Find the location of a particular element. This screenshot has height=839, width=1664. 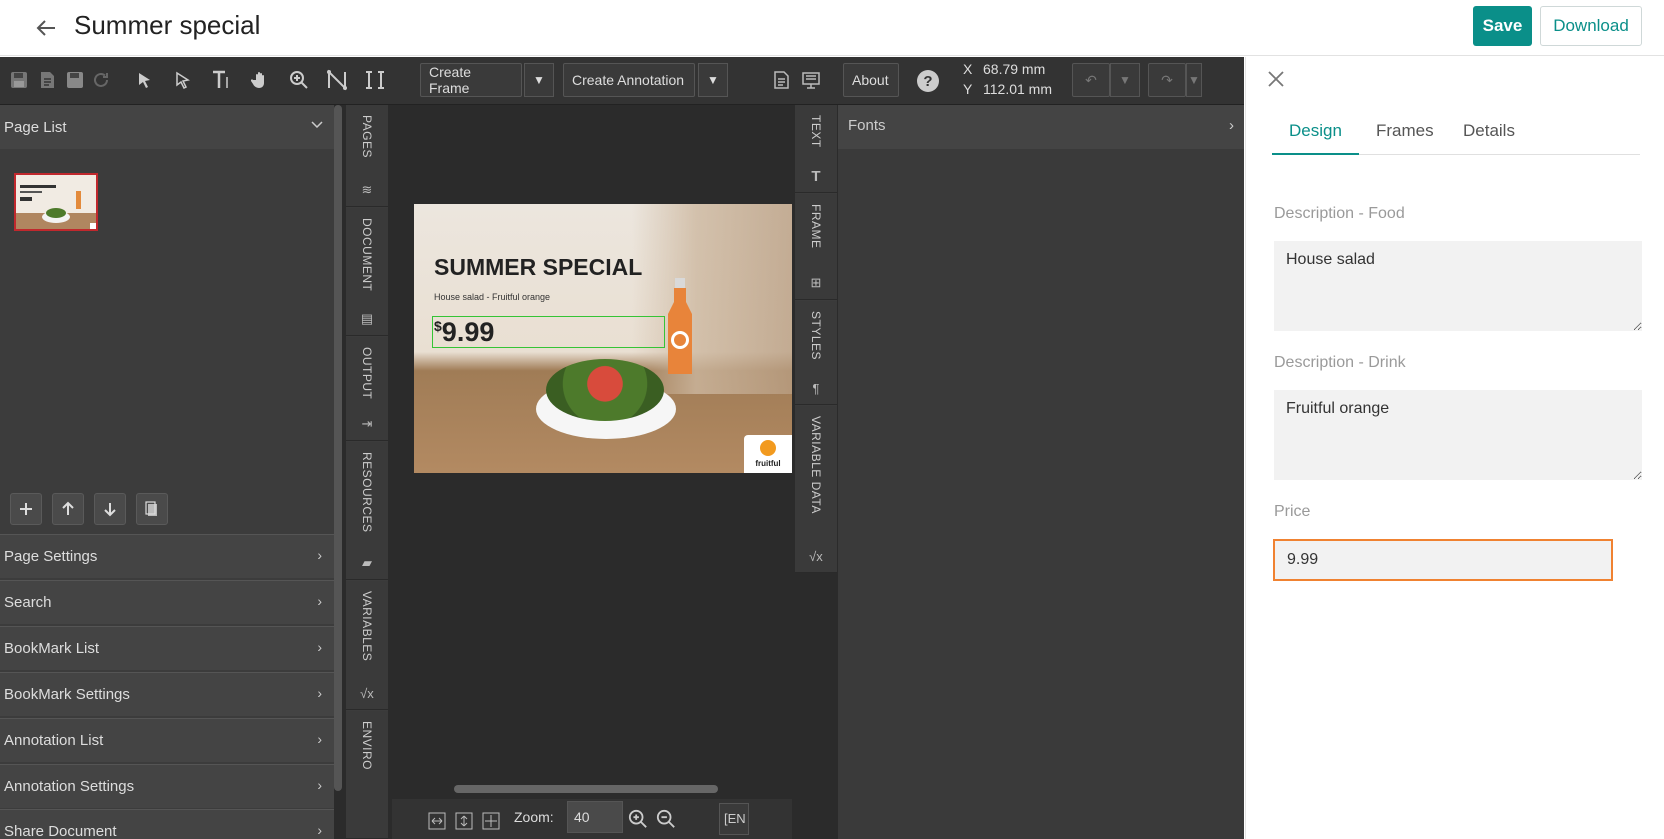

tab-text: TEXT T is located at coordinates (816, 149).